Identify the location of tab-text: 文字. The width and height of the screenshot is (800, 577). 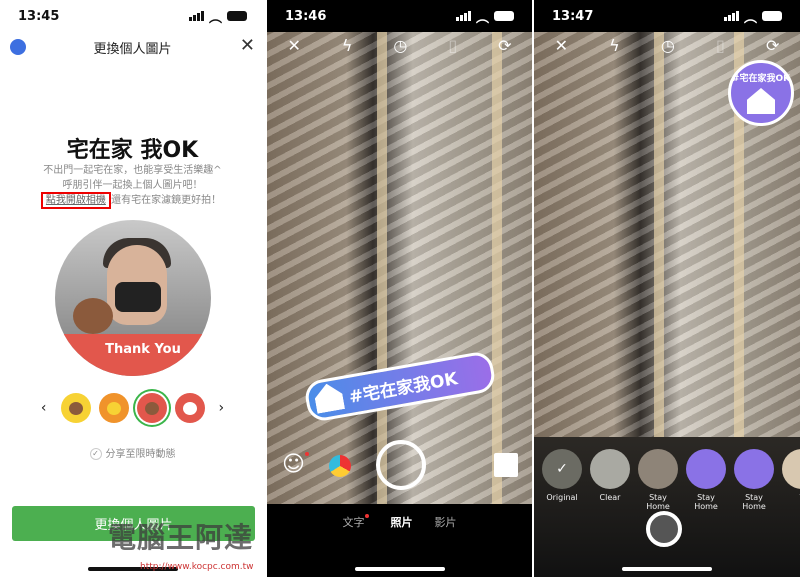
(356, 522).